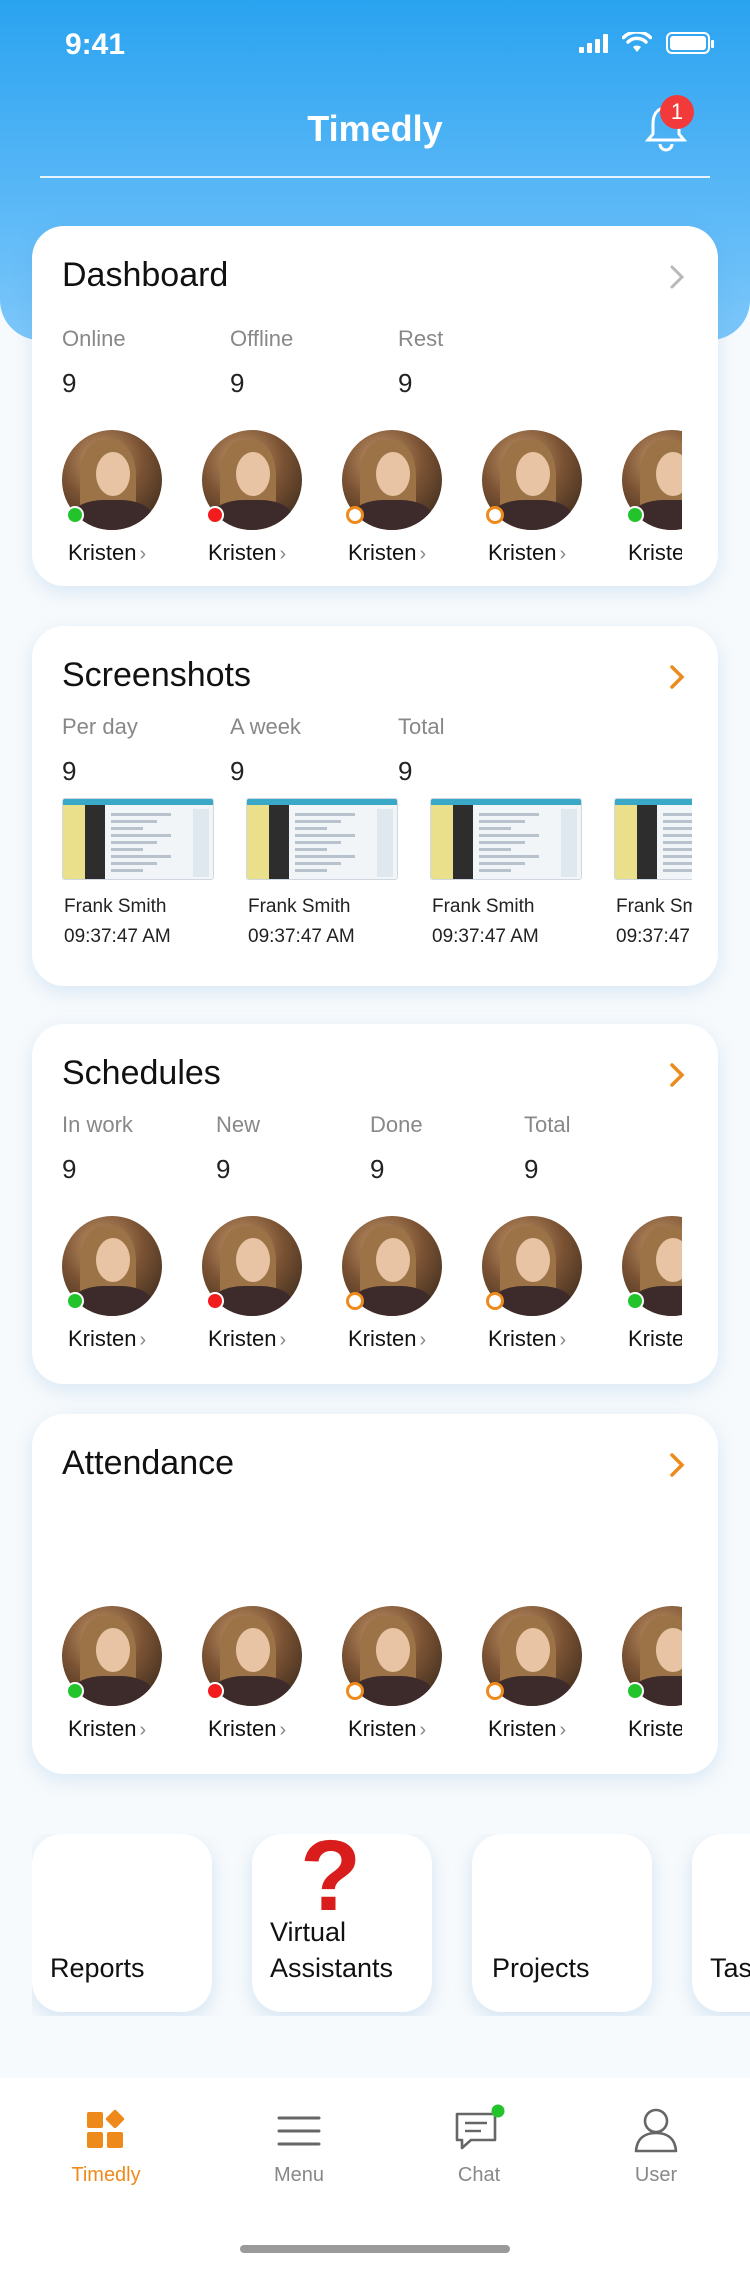  What do you see at coordinates (377, 1169) in the screenshot?
I see `stat-value-done: 9` at bounding box center [377, 1169].